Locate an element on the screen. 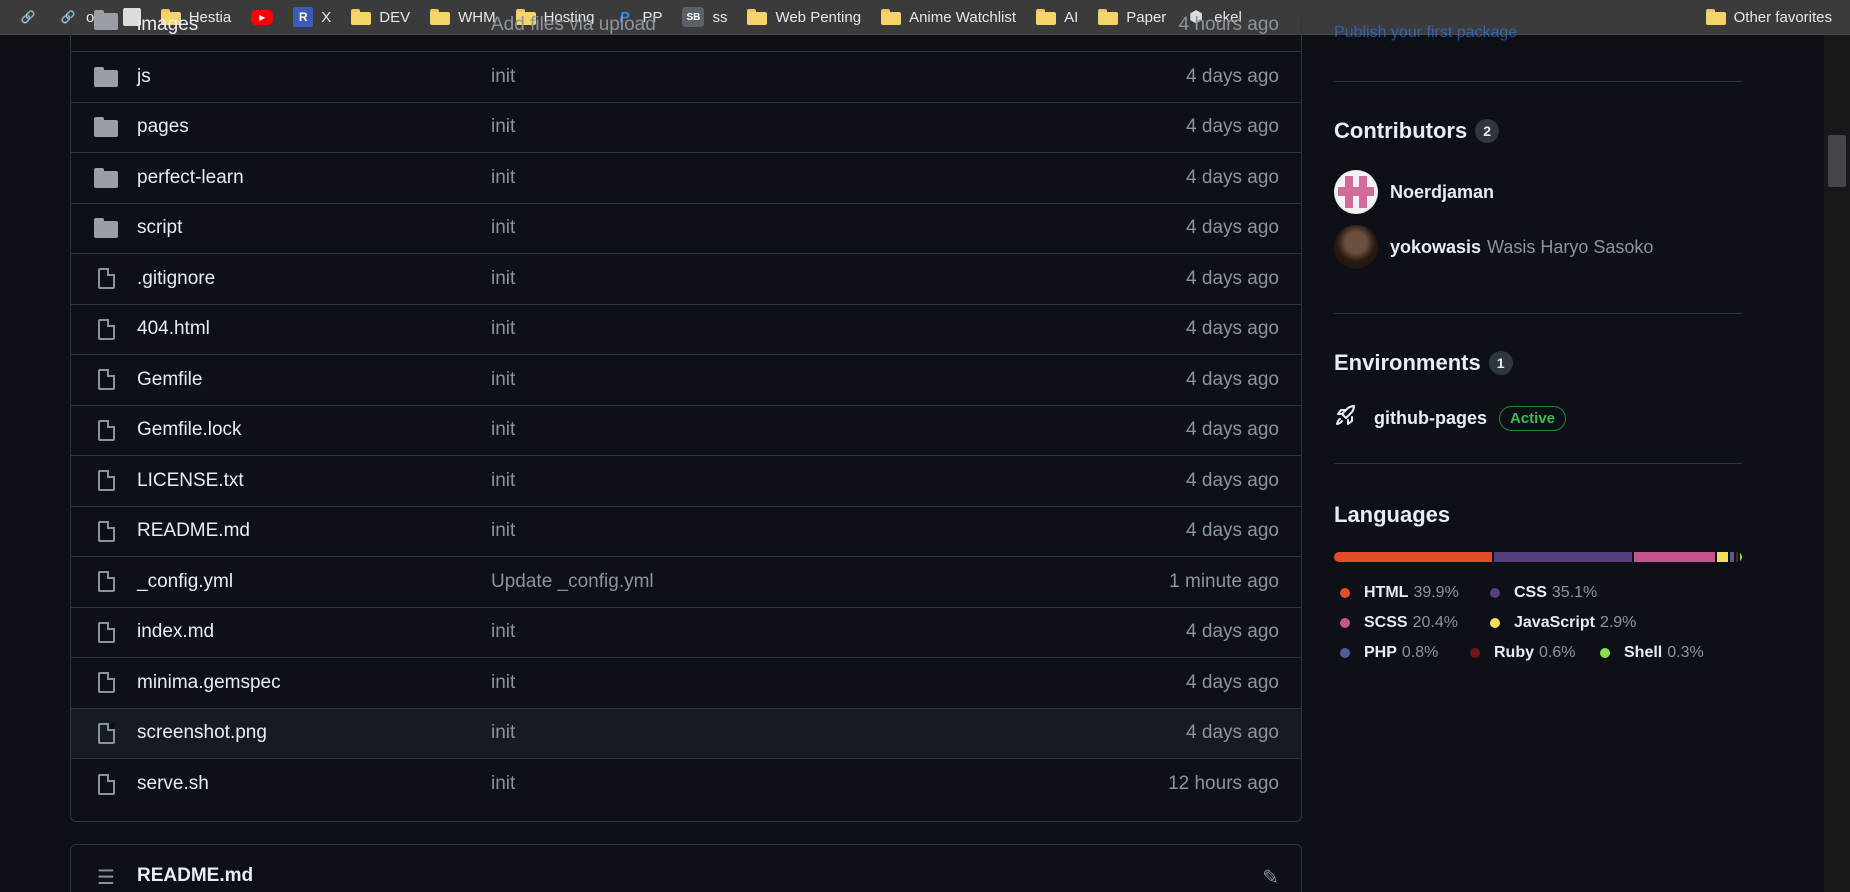 Image resolution: width=1850 pixels, height=892 pixels. file-name-link: .gitignore is located at coordinates (314, 279).